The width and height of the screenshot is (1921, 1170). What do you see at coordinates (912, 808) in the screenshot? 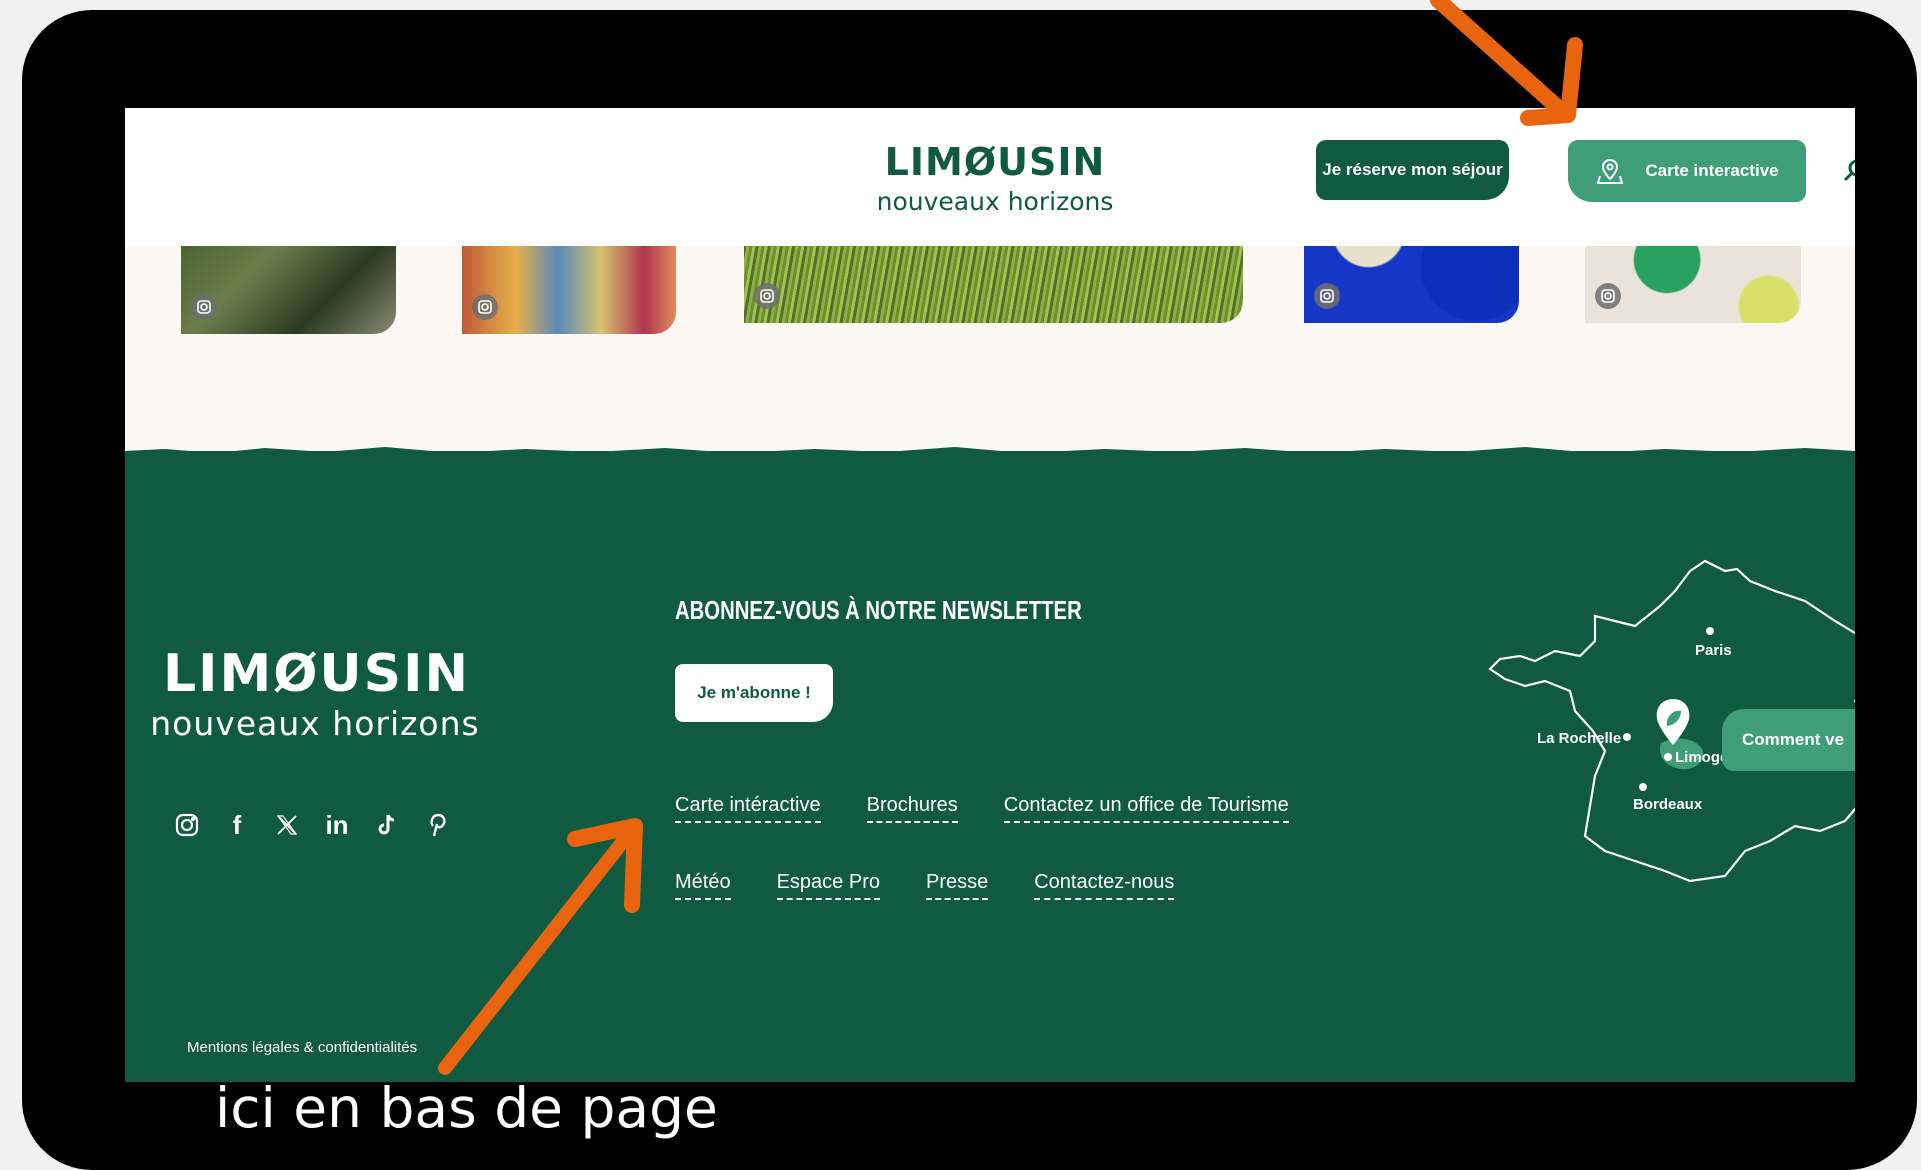
I see `footer-link-brochures: Brochures` at bounding box center [912, 808].